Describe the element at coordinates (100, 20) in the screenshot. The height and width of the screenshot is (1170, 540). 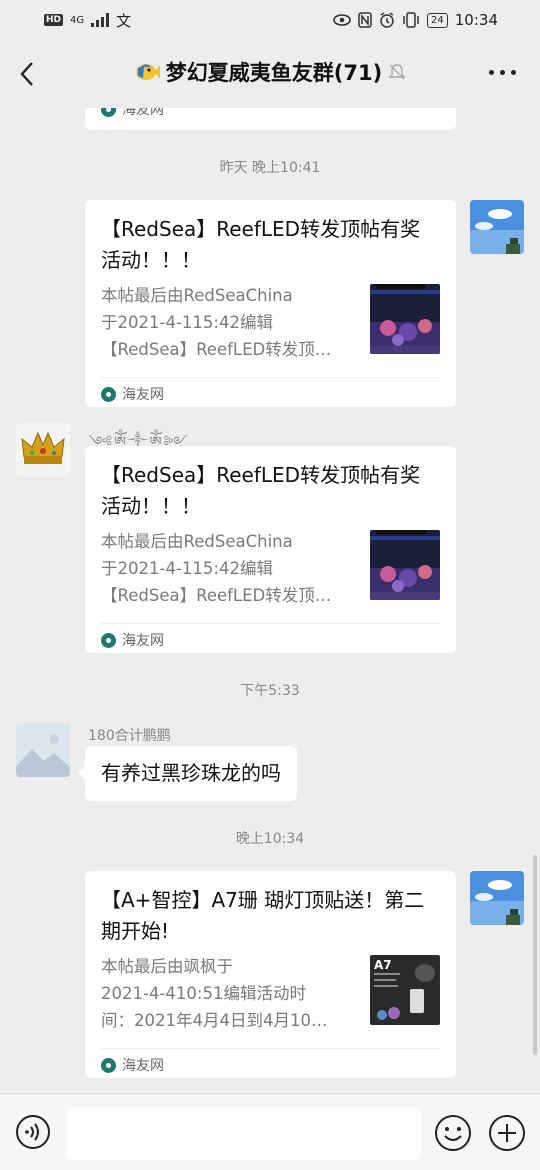
I see `signal-icon` at that location.